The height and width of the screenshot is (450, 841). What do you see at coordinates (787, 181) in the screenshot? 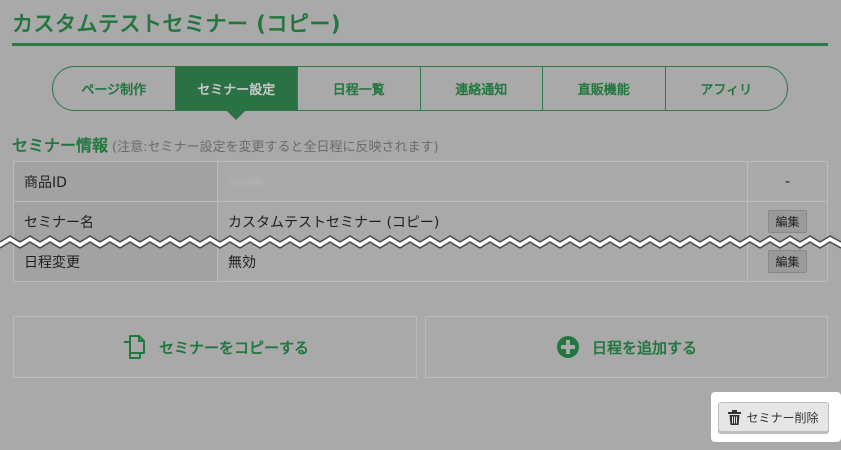
I see `row-action: -` at bounding box center [787, 181].